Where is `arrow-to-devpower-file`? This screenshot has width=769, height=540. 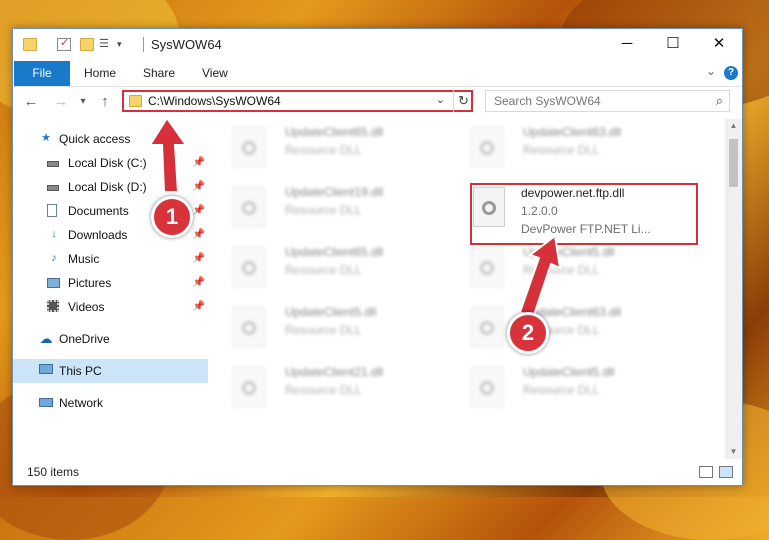
arrow-to-devpower-file is located at coordinates (540, 277).